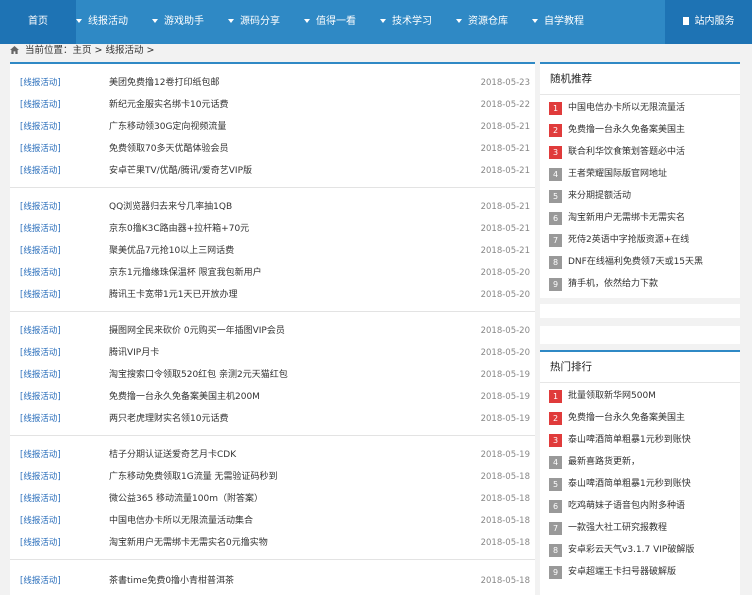 Image resolution: width=752 pixels, height=595 pixels. What do you see at coordinates (599, 196) in the screenshot?
I see `item-title: 来分期提额活动` at bounding box center [599, 196].